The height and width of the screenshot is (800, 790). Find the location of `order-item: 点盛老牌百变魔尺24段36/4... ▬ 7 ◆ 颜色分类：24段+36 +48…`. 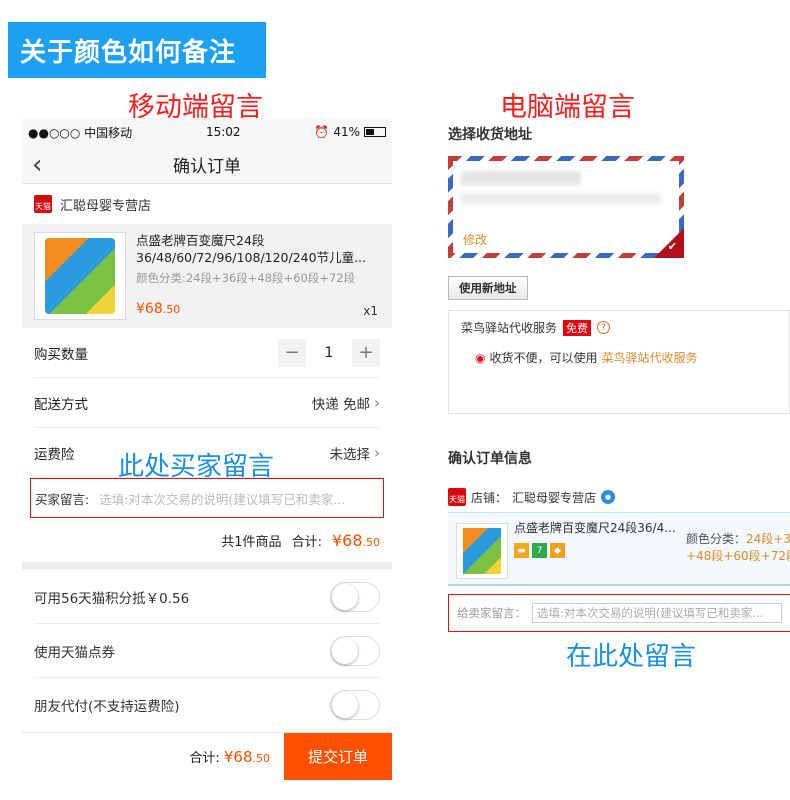

order-item: 点盛老牌百变魔尺24段36/4... ▬ 7 ◆ 颜色分类：24段+36 +48… is located at coordinates (619, 549).